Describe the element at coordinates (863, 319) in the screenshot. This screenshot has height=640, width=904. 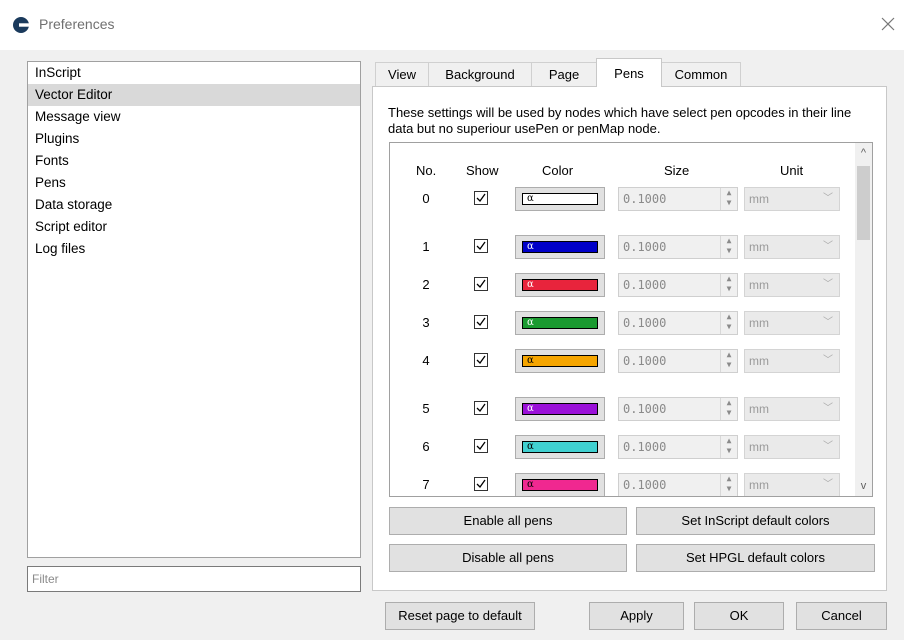
I see `vertical-scrollbar: ^ v` at that location.